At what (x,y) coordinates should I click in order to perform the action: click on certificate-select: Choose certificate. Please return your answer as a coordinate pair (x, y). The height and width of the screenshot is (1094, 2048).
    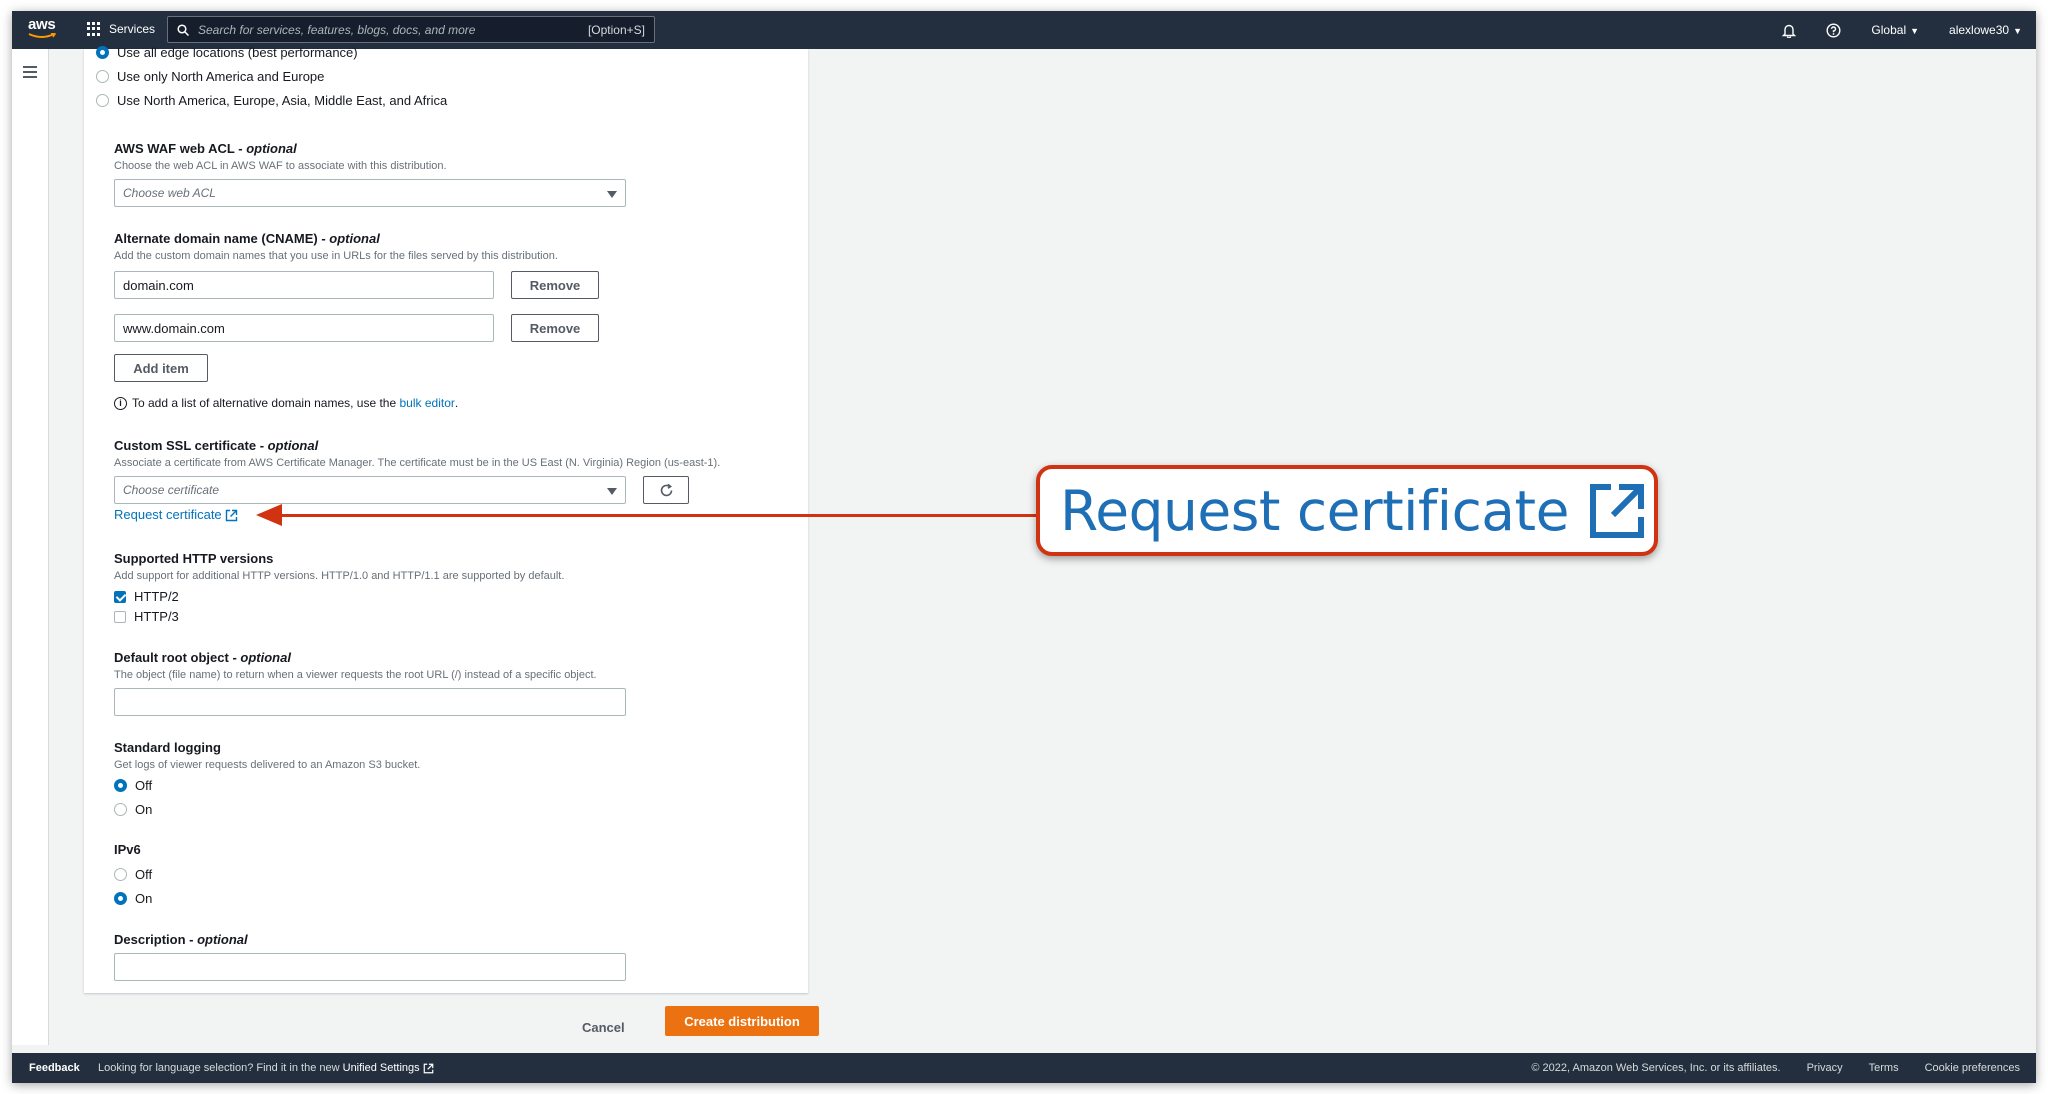
    Looking at the image, I should click on (370, 490).